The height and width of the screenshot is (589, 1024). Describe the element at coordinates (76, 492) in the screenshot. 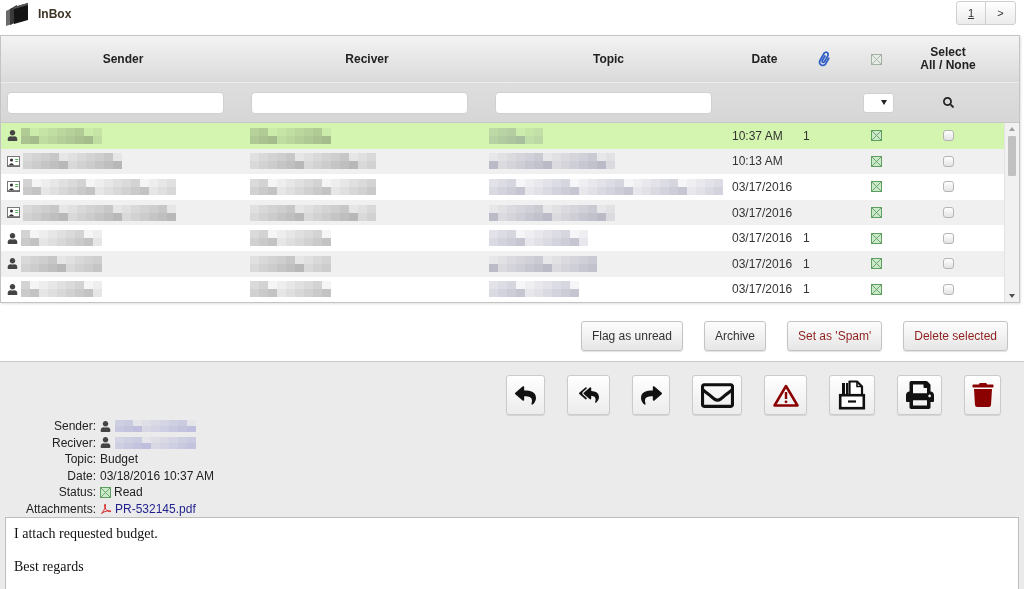

I see `field-label: Status:` at that location.